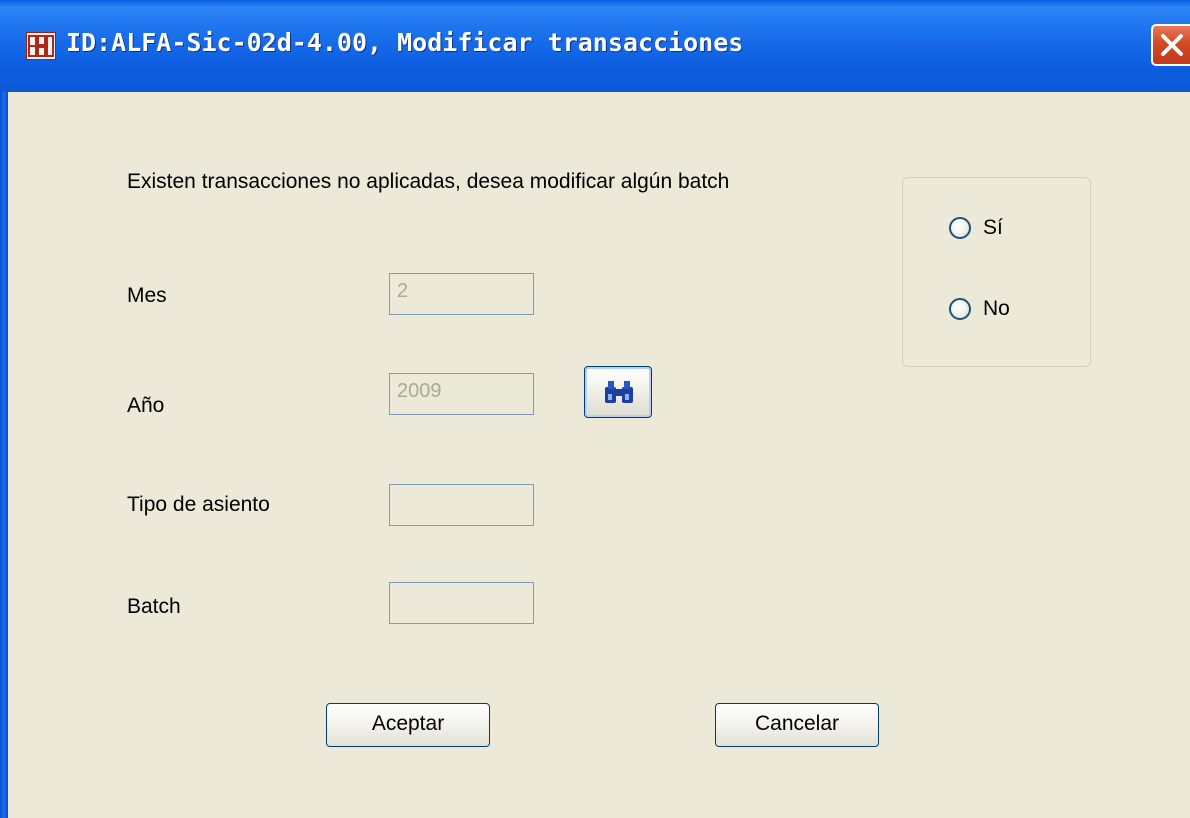 This screenshot has height=818, width=1190. What do you see at coordinates (461, 505) in the screenshot?
I see `tipo-asiento-field` at bounding box center [461, 505].